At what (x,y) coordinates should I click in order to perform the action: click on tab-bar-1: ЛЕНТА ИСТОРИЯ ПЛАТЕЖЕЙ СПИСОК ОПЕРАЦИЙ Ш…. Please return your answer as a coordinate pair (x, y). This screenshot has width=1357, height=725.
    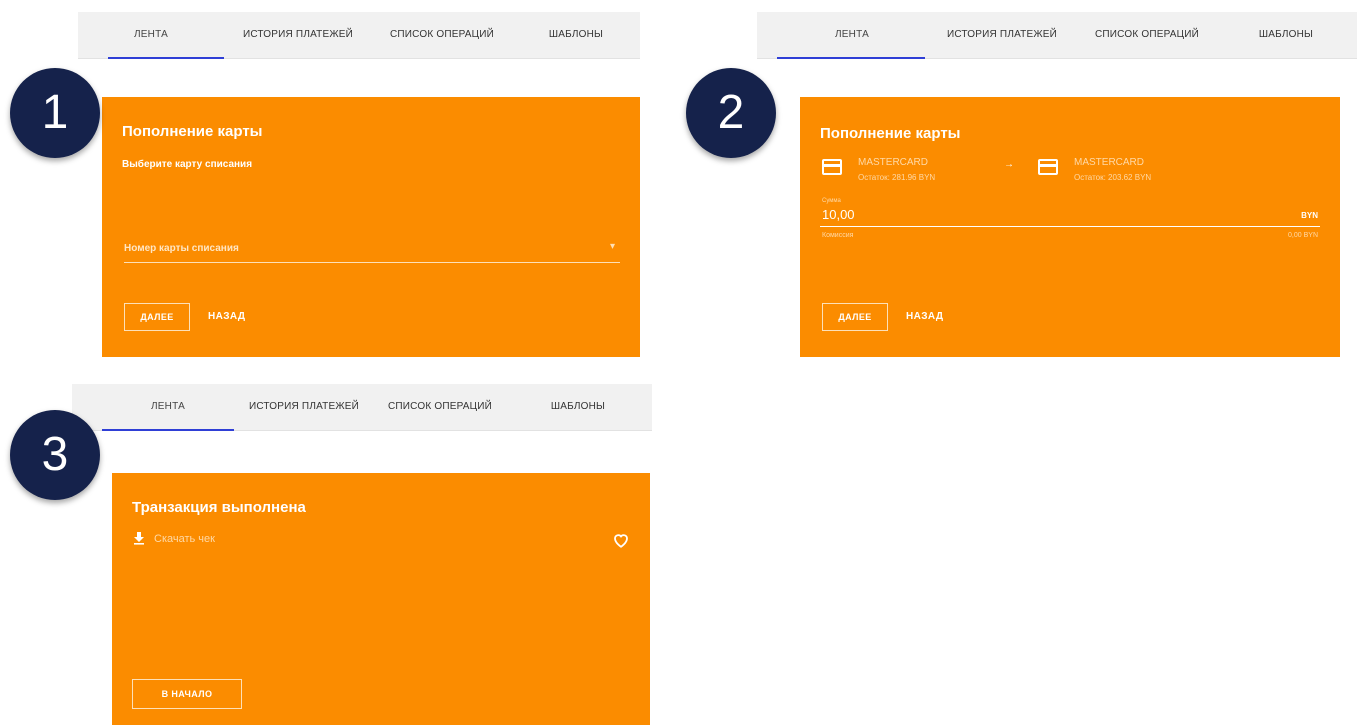
    Looking at the image, I should click on (359, 35).